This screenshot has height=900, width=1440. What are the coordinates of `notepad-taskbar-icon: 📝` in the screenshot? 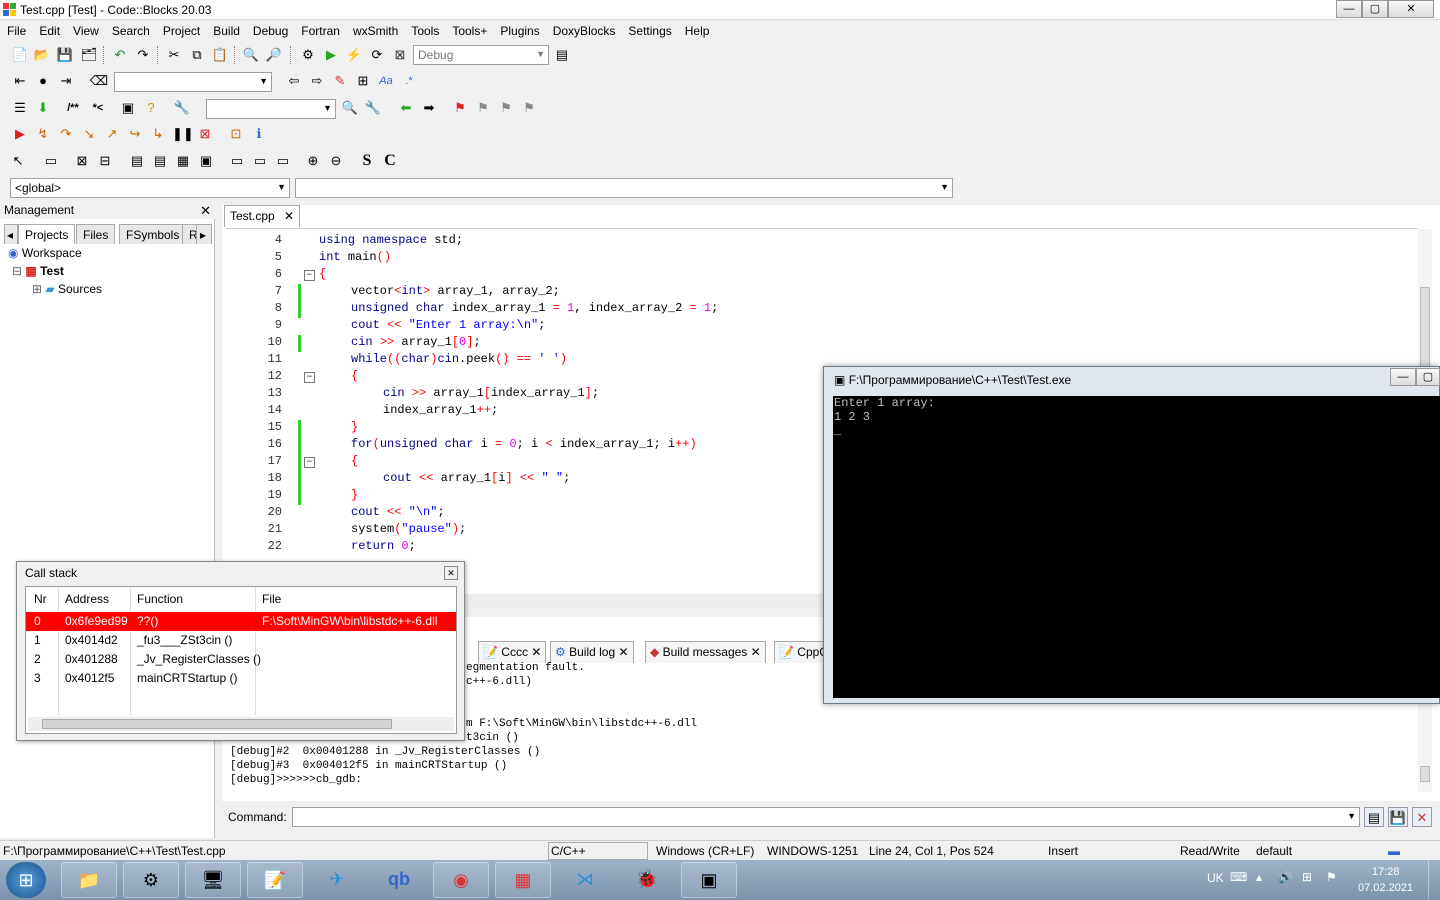 It's located at (275, 880).